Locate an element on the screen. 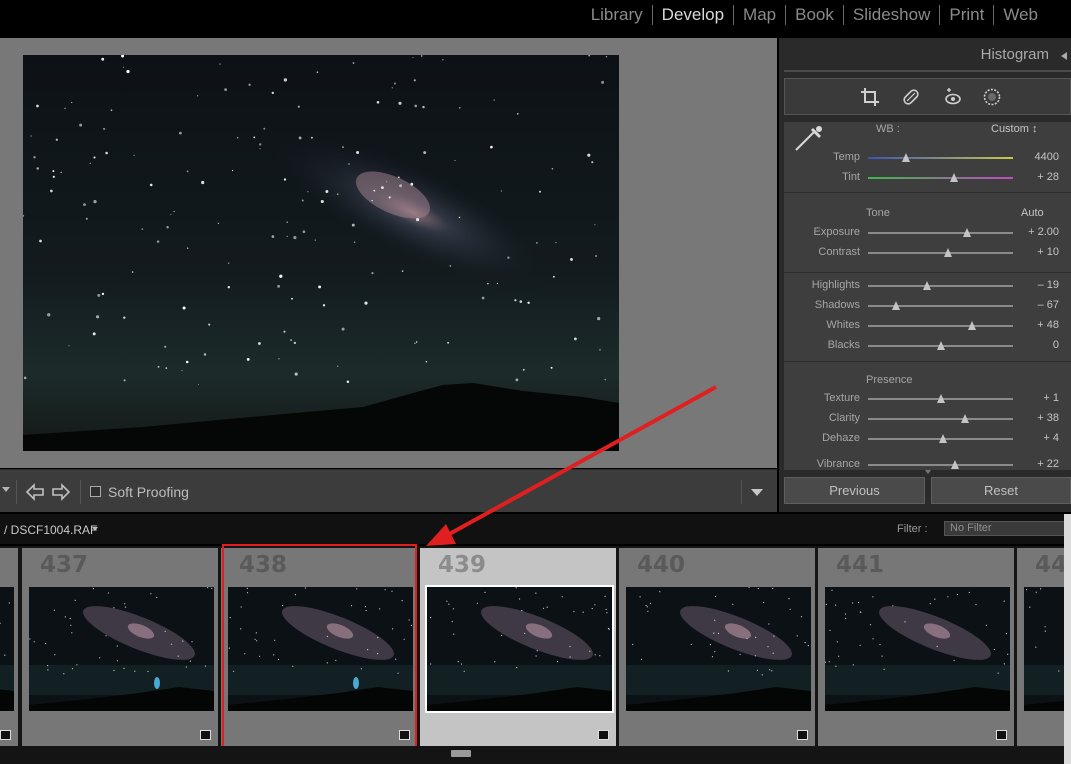  filmstrip-cell: 44 is located at coordinates (1040, 647).